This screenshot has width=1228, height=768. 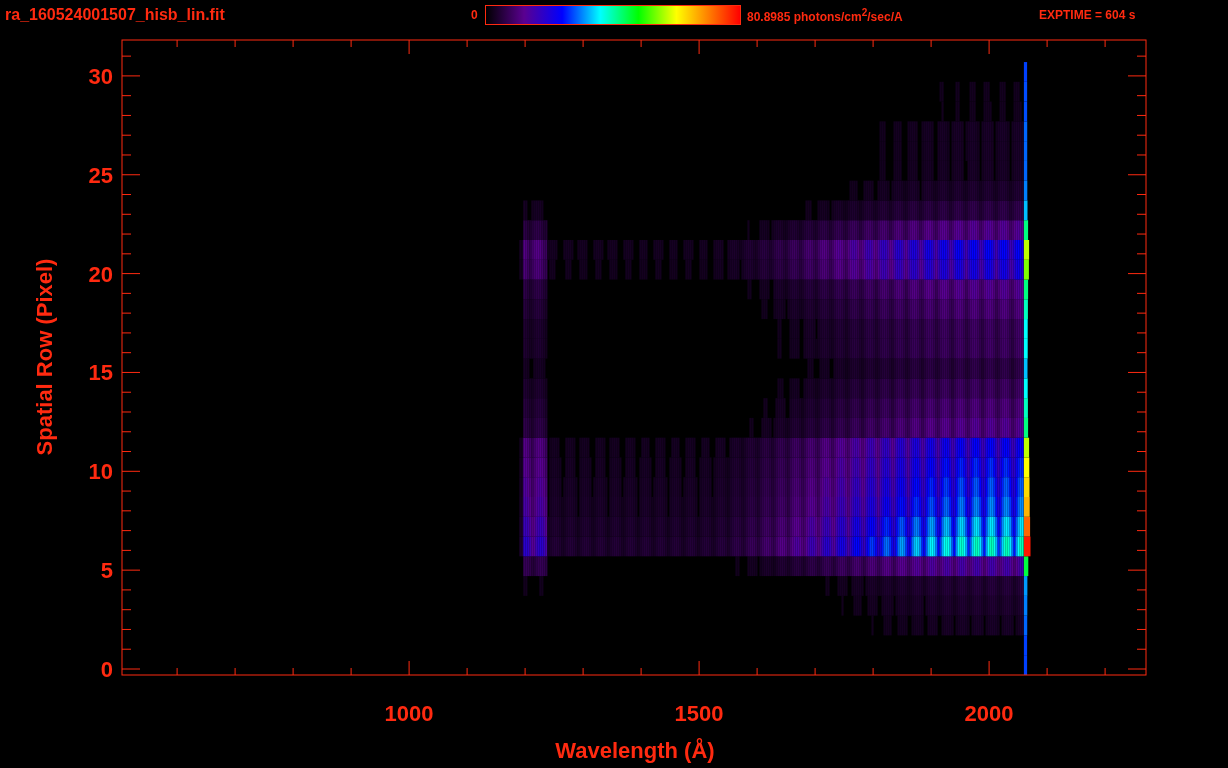 I want to click on x-tick-label: 1000, so click(x=409, y=713).